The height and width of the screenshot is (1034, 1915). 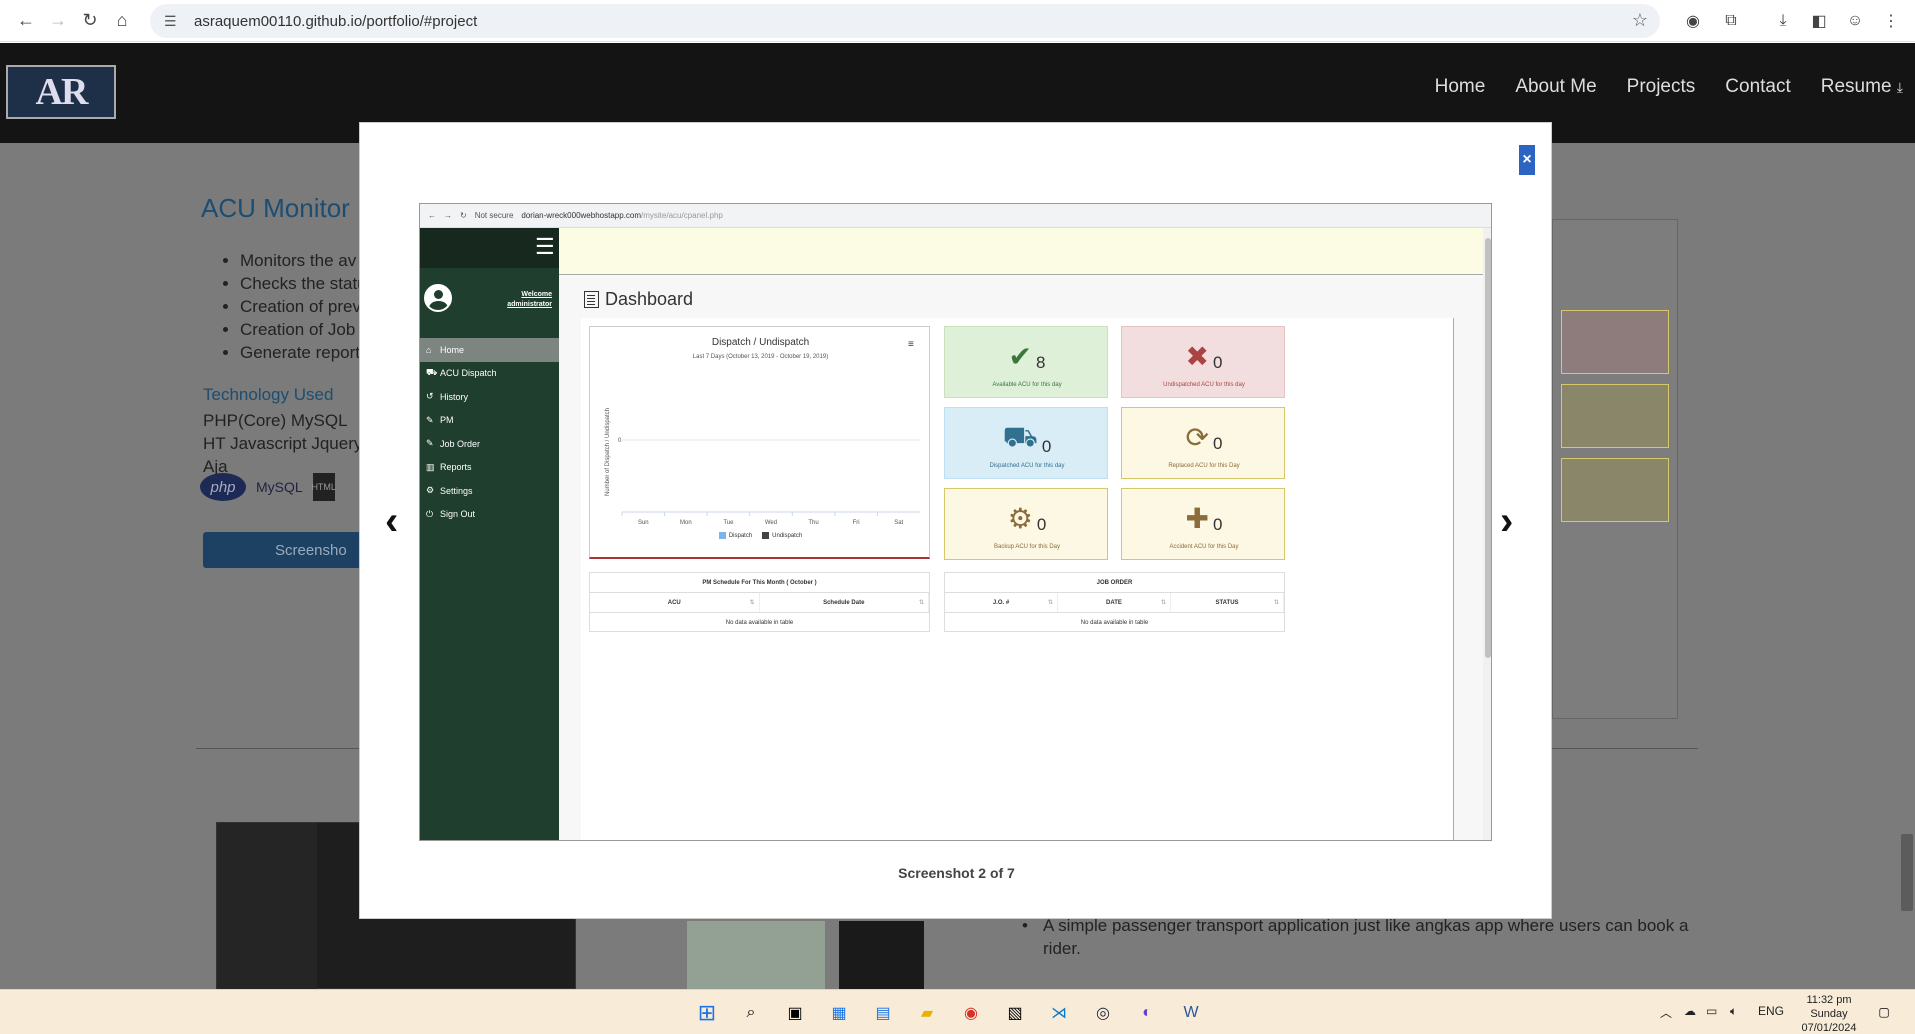 I want to click on legend-item-undispatch: Undispatch, so click(x=782, y=535).